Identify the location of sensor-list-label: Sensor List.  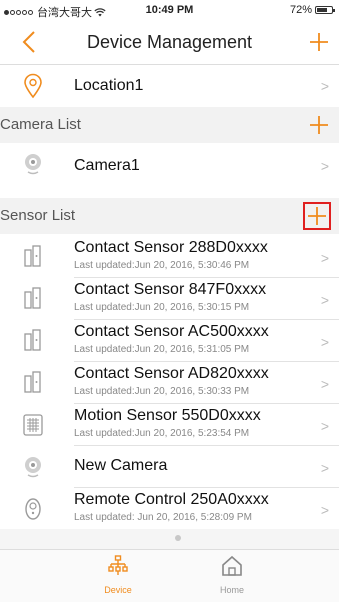
(38, 215).